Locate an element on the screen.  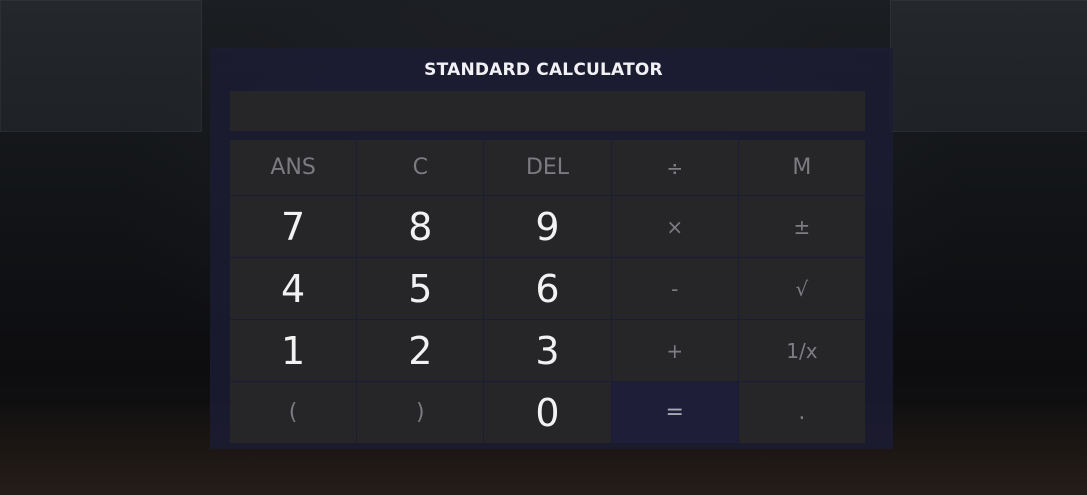
digit-2-button: 2 is located at coordinates (420, 350).